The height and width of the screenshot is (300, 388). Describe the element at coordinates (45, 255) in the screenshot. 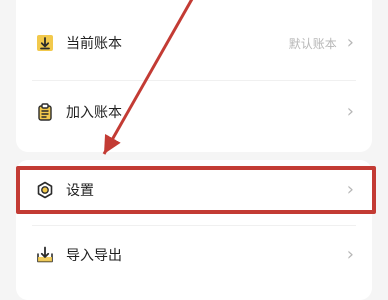

I see `import-export-icon` at that location.